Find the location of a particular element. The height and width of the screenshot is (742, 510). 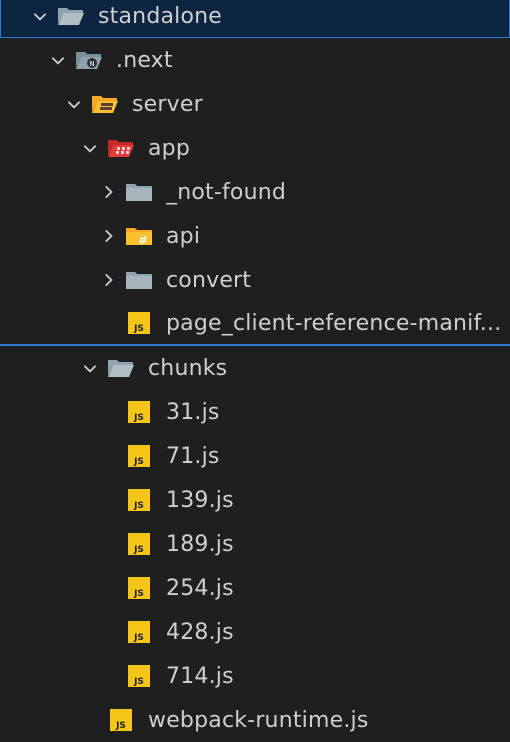

tree-item-139-js: JS 139.js is located at coordinates (255, 500).